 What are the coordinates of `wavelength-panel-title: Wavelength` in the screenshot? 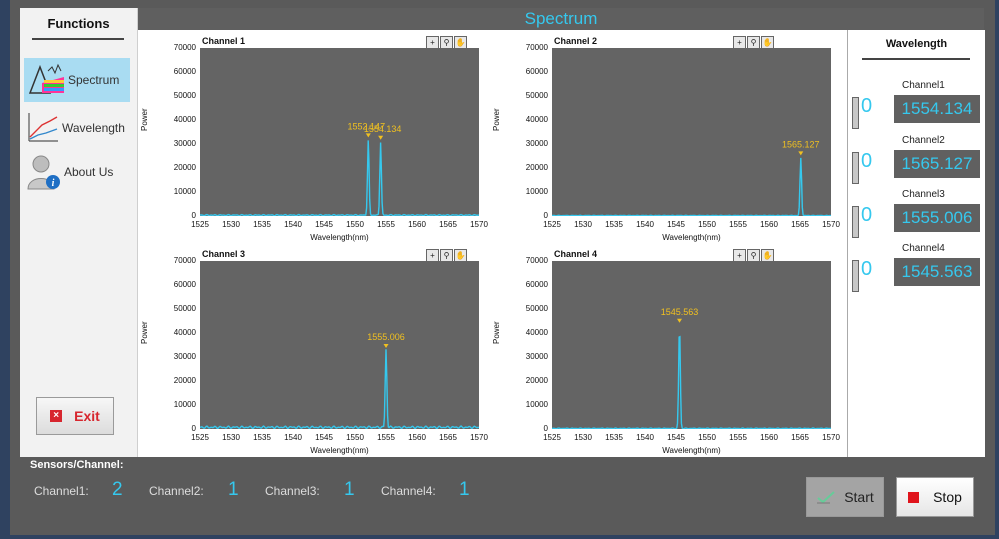 It's located at (916, 44).